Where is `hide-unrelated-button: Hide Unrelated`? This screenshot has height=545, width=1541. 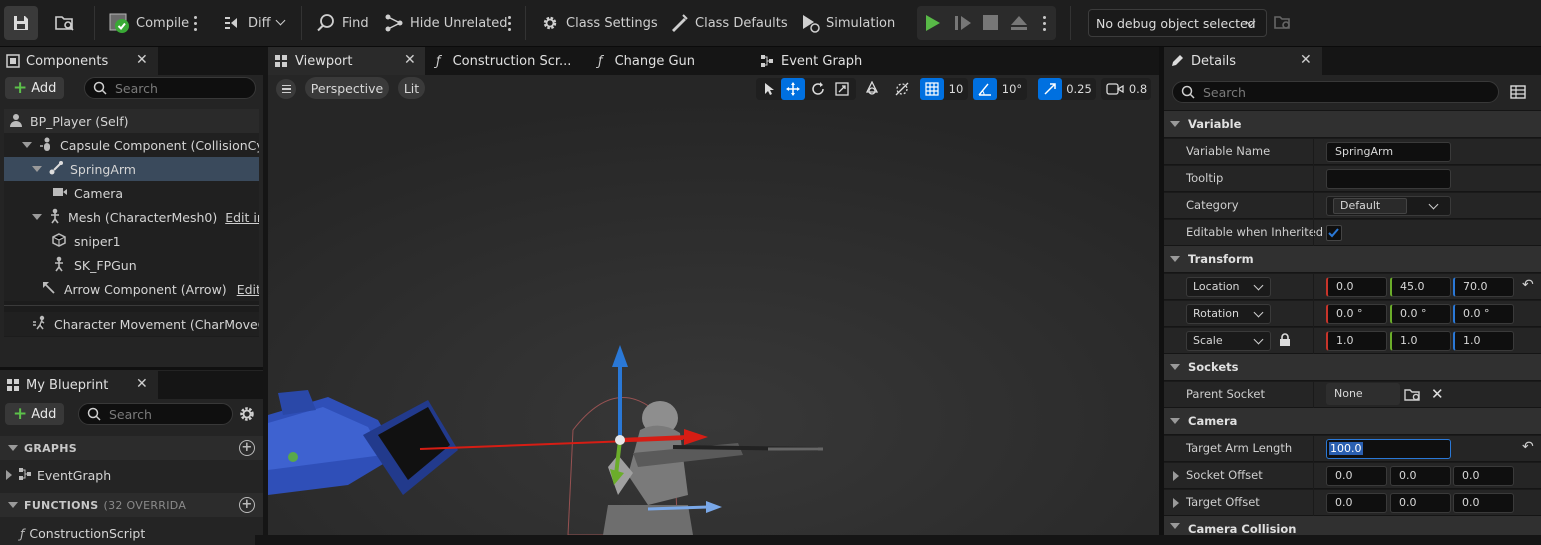
hide-unrelated-button: Hide Unrelated is located at coordinates (446, 23).